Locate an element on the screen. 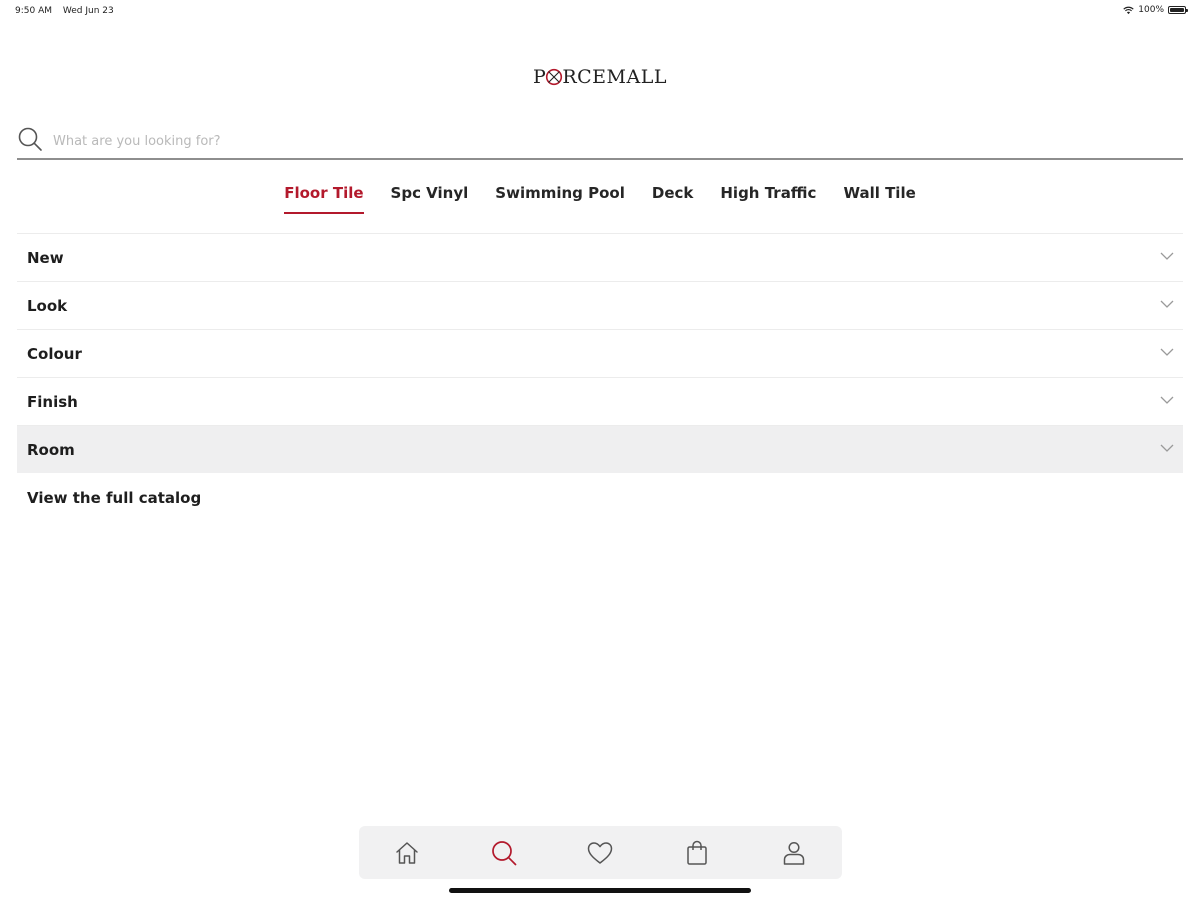  status-time: 9:50 AM is located at coordinates (33, 11).